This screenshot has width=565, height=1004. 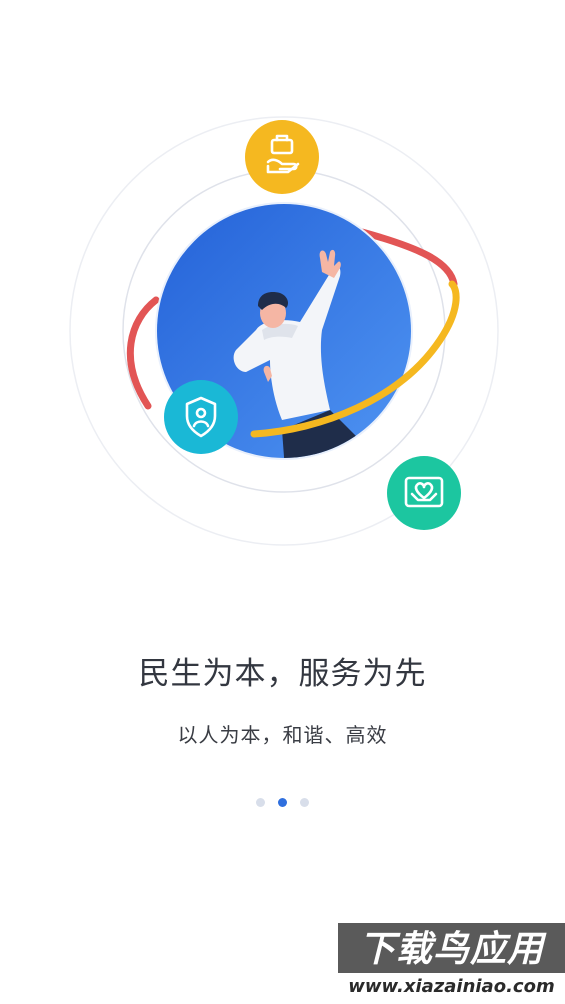 What do you see at coordinates (451, 987) in the screenshot?
I see `watermark-url: www.xiazainiao.com` at bounding box center [451, 987].